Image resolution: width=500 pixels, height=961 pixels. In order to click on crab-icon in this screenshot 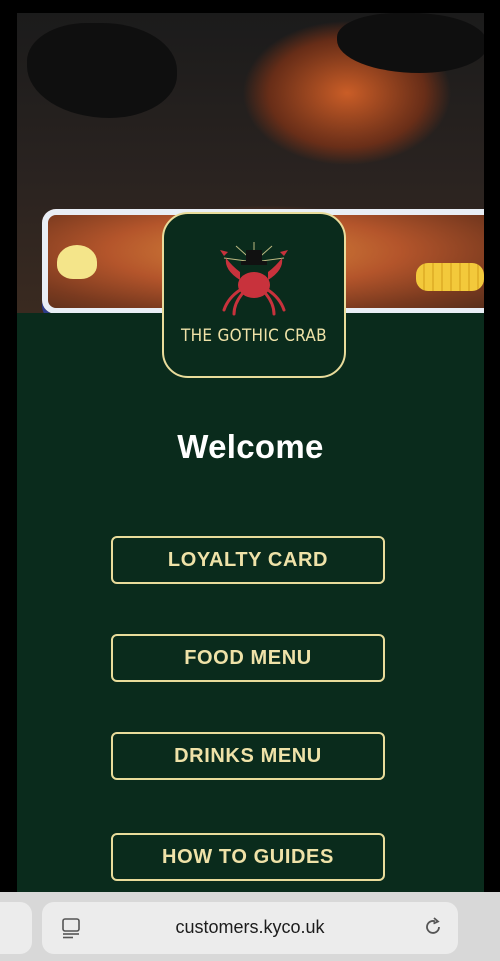, I will do `click(254, 279)`.